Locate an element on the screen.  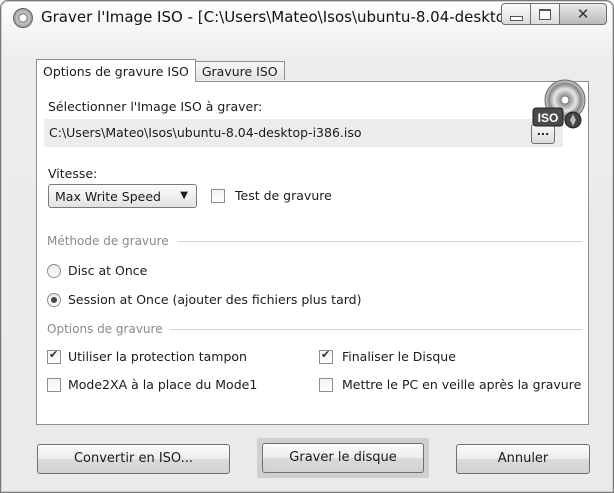
options-divider is located at coordinates (375, 329).